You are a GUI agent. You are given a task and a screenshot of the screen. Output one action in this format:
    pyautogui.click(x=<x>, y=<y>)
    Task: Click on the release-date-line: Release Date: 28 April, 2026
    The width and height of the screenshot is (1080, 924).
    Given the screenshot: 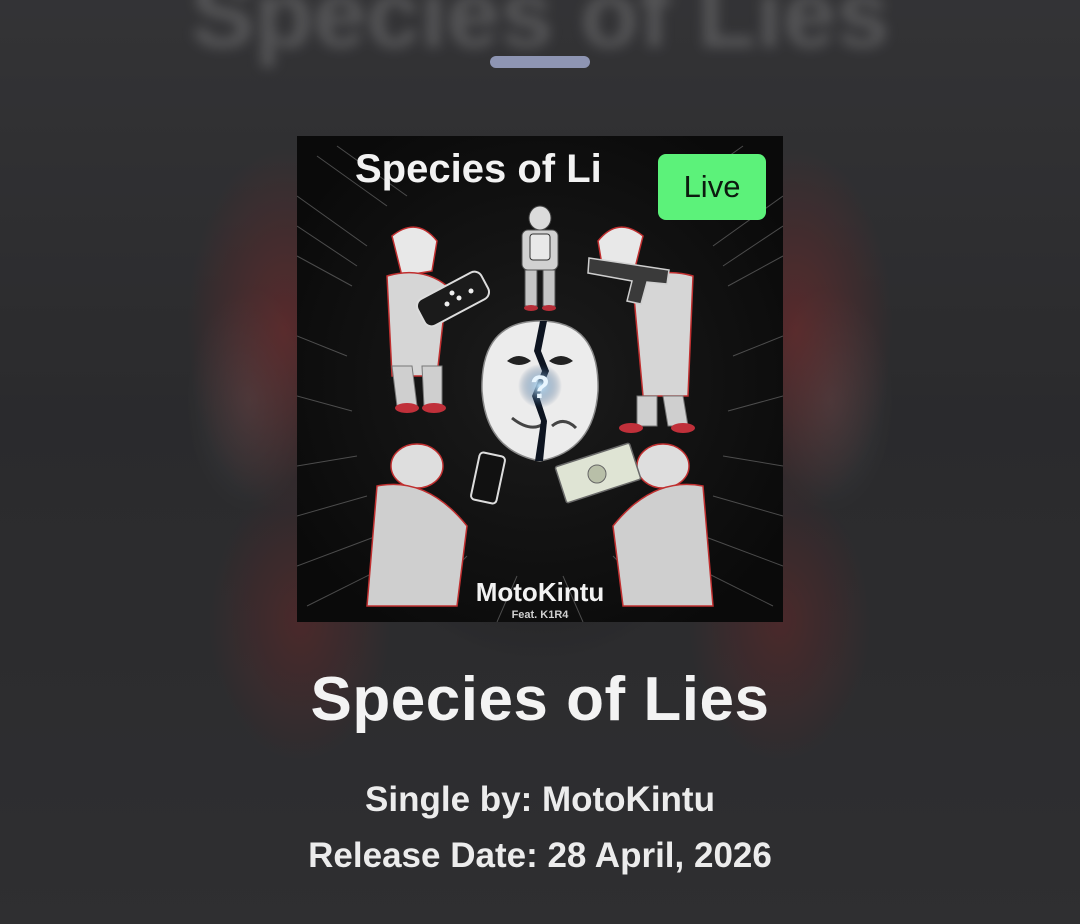 What is the action you would take?
    pyautogui.click(x=540, y=855)
    